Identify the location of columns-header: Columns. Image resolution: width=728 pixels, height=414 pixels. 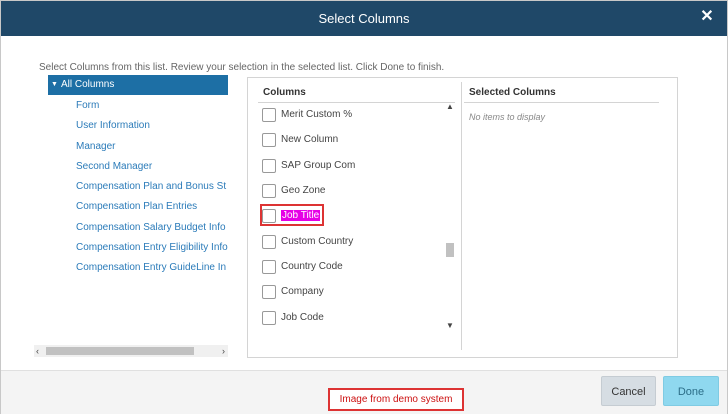
(284, 92).